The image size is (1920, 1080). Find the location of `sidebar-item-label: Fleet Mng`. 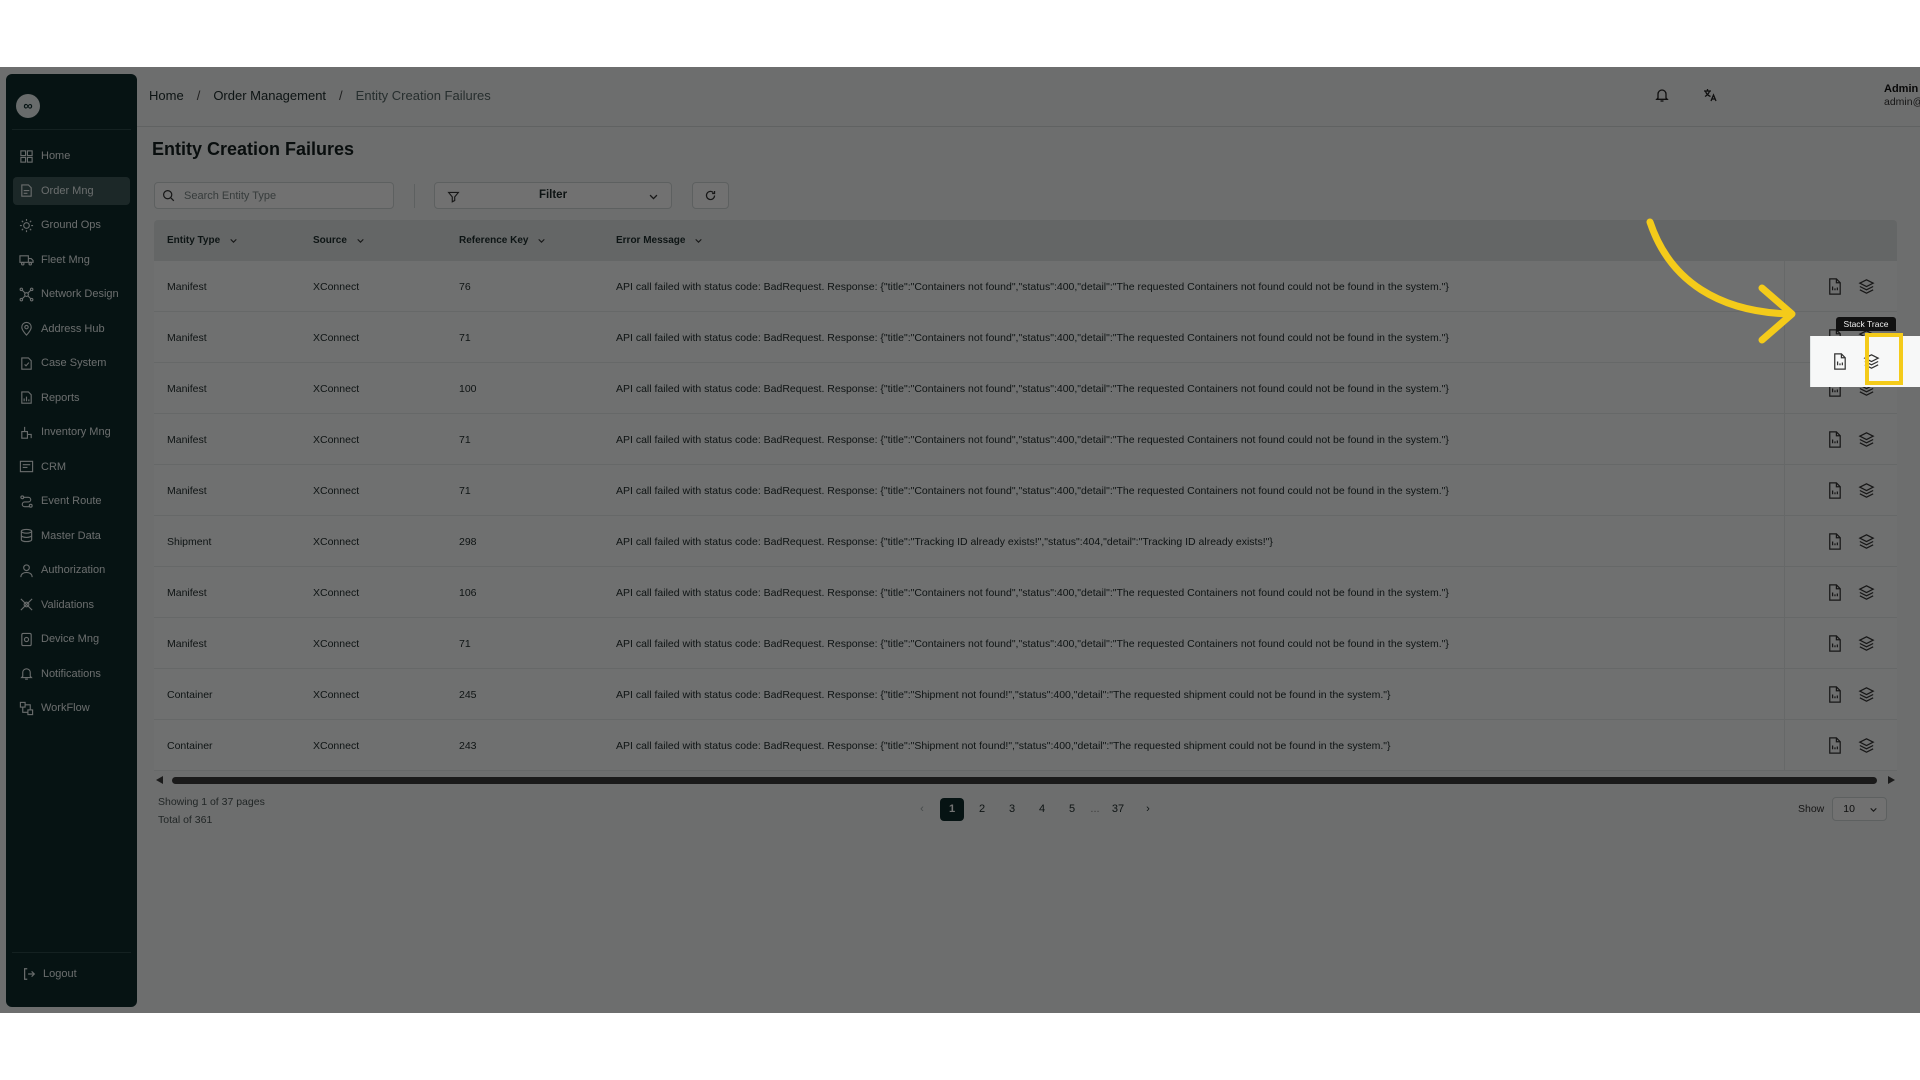

sidebar-item-label: Fleet Mng is located at coordinates (65, 259).